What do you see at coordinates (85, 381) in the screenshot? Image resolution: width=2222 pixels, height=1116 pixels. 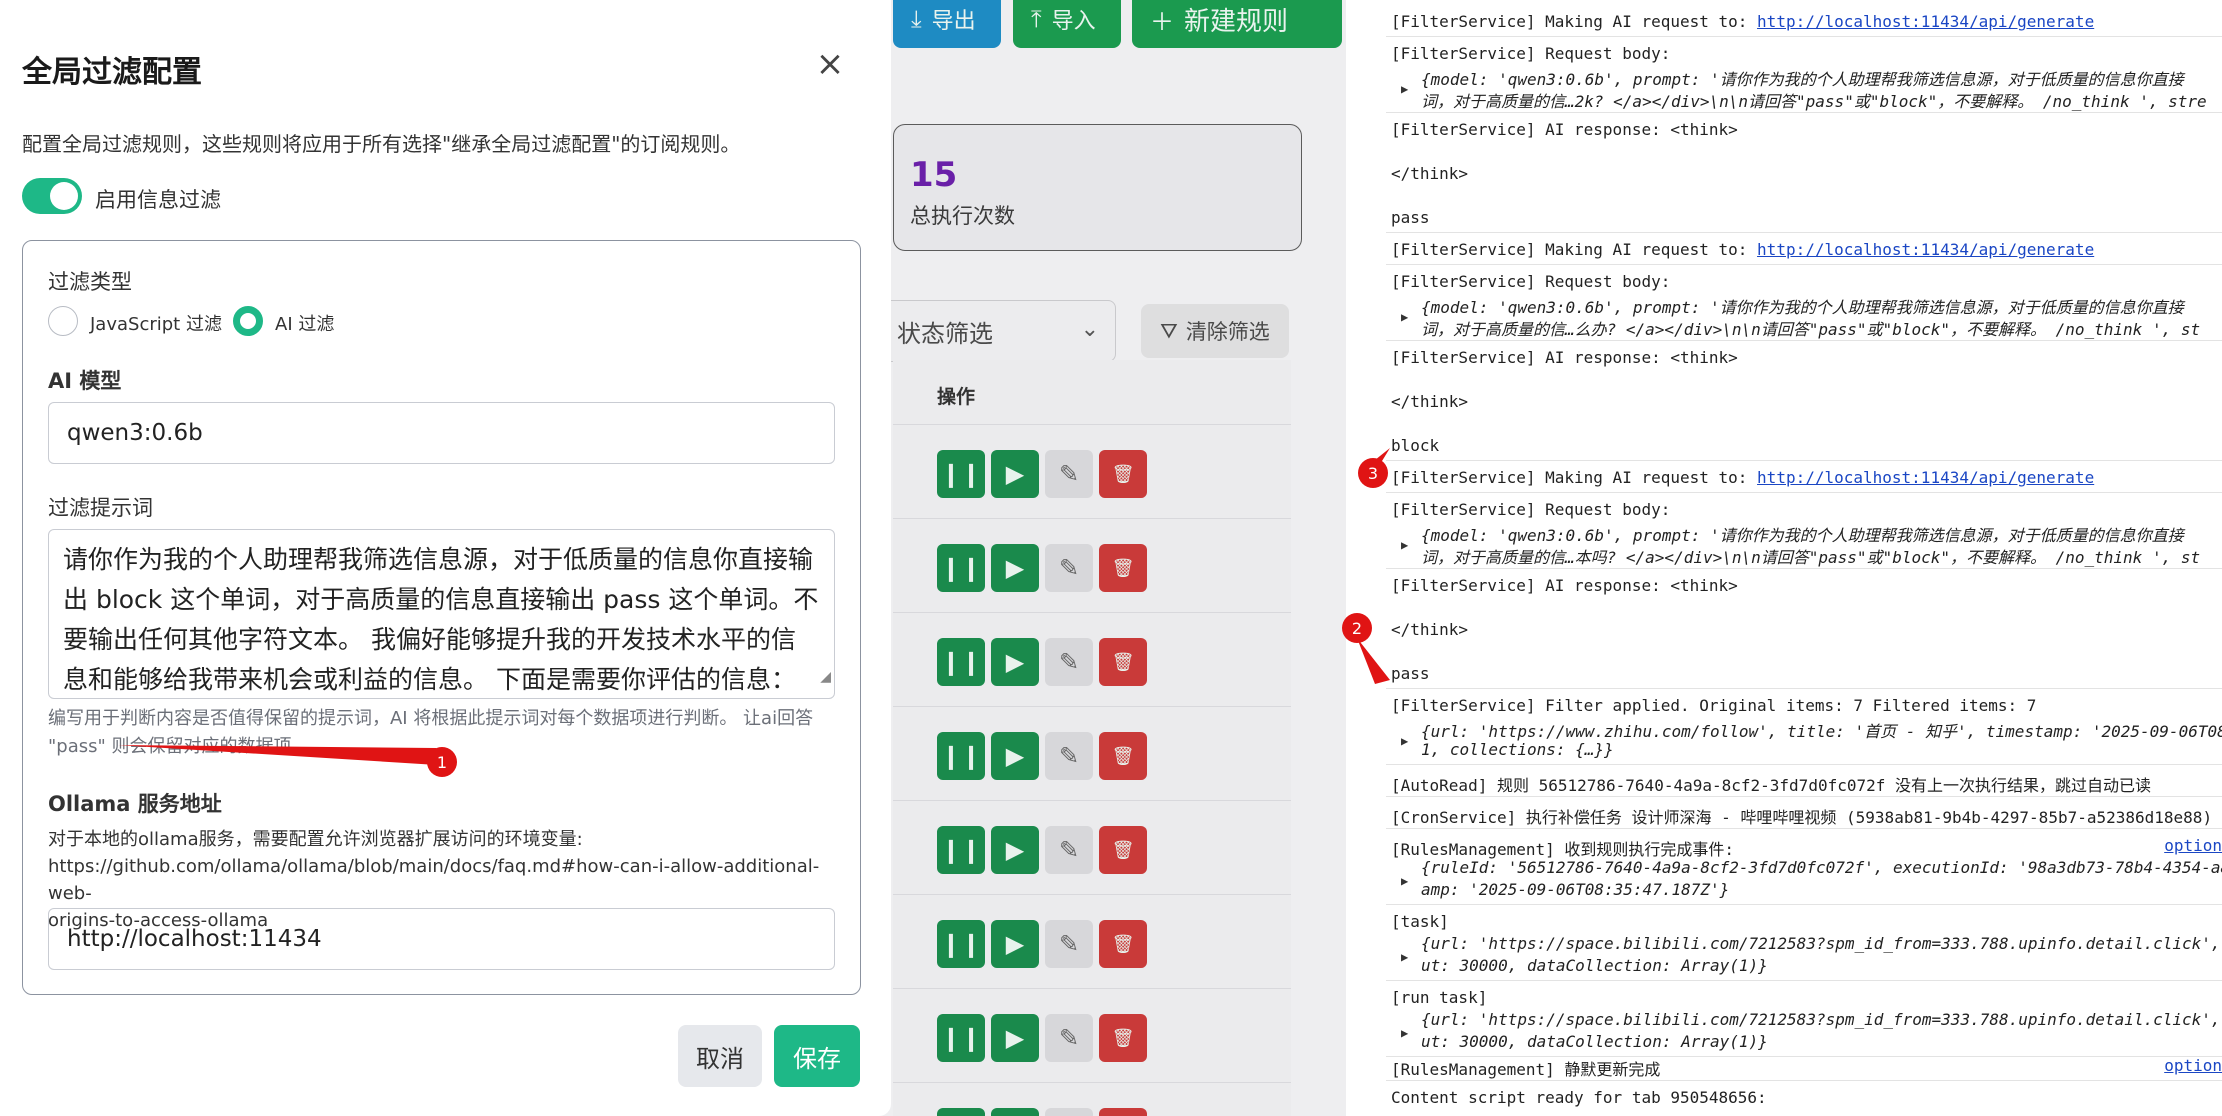 I see `ai-model-label: AI 模型` at bounding box center [85, 381].